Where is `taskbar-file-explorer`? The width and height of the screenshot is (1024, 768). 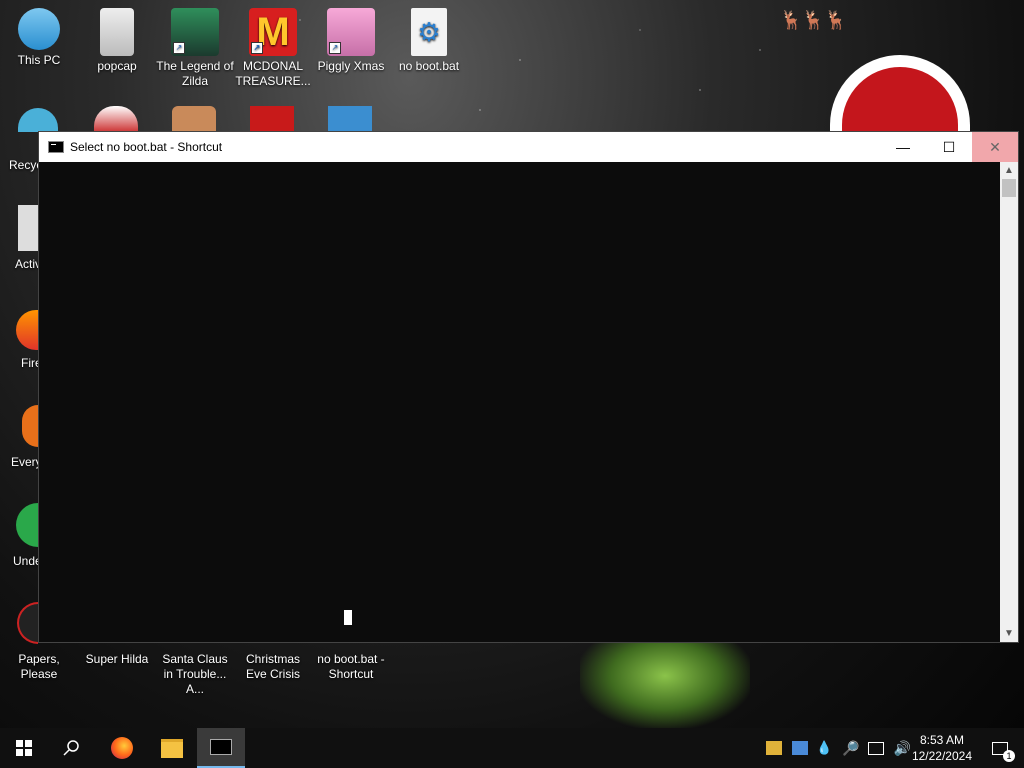 taskbar-file-explorer is located at coordinates (172, 748).